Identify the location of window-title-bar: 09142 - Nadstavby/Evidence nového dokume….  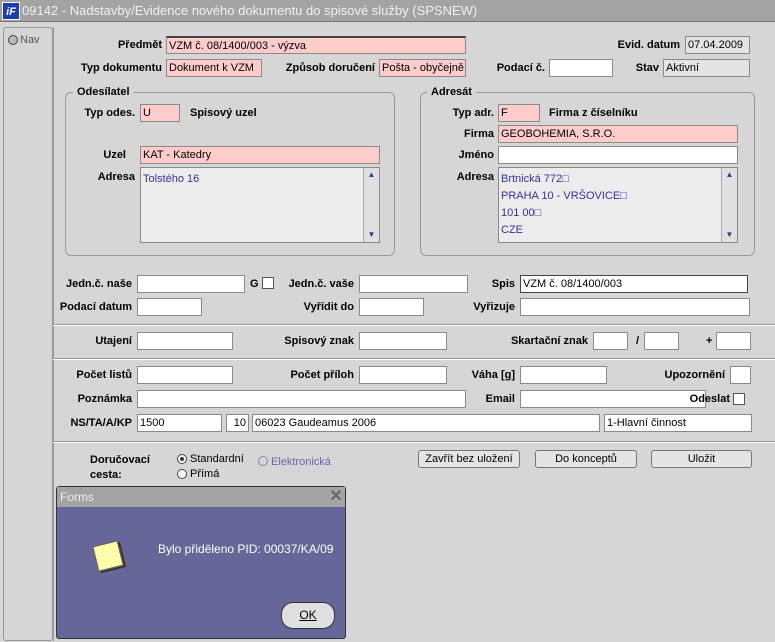
(387, 11).